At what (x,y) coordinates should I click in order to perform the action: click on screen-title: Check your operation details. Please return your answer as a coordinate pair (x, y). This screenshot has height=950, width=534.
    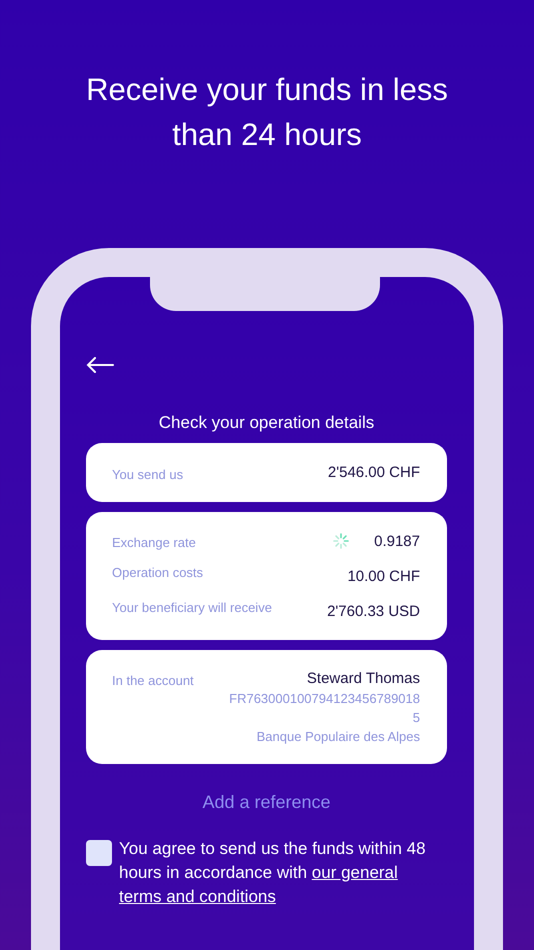
    Looking at the image, I should click on (267, 423).